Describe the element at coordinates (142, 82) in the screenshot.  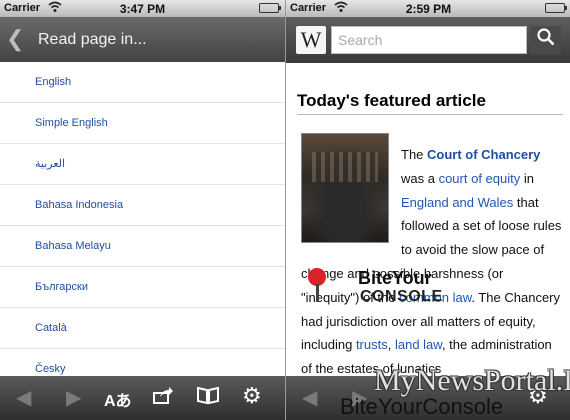
I see `language-item: English` at that location.